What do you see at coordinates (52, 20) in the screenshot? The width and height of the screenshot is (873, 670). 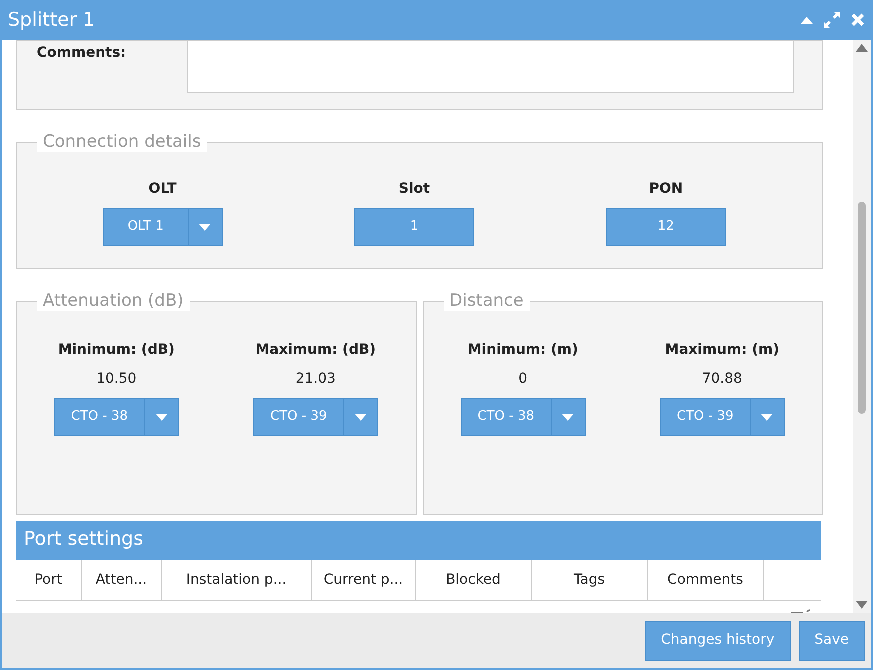 I see `window-title: Splitter 1` at bounding box center [52, 20].